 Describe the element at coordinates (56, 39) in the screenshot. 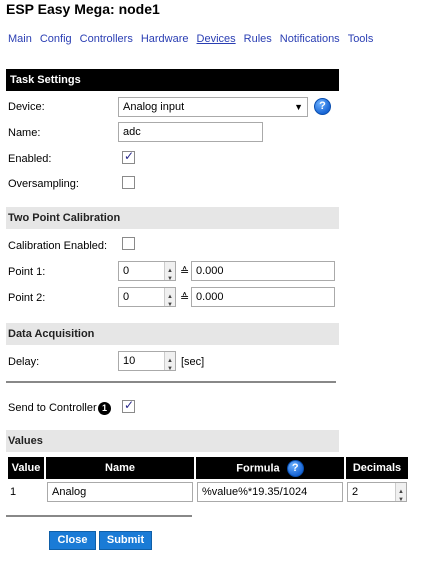

I see `menu-config: Config` at that location.